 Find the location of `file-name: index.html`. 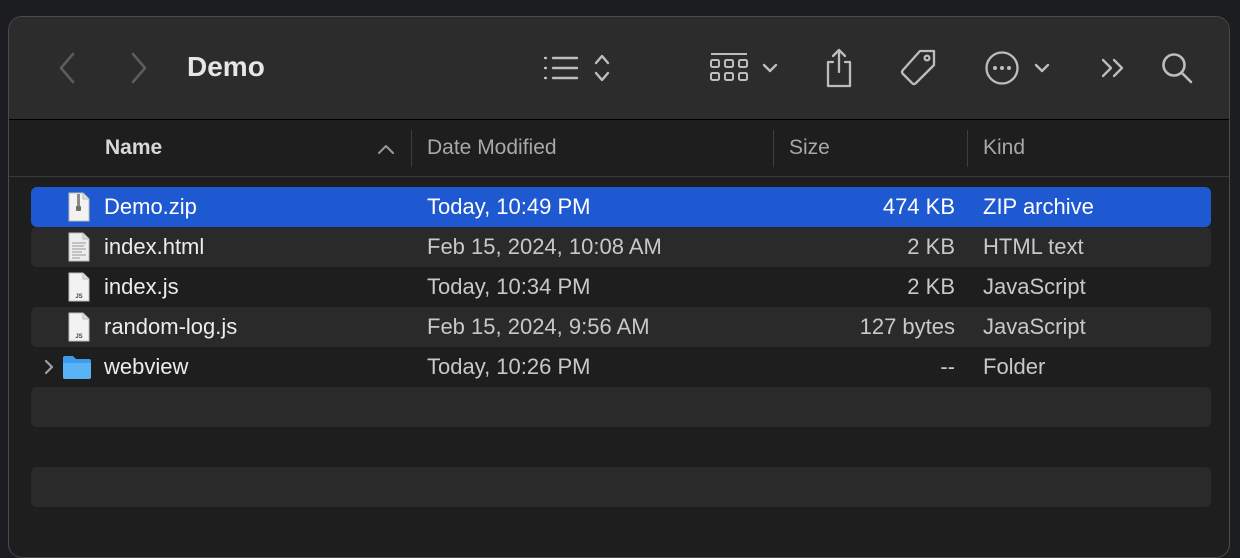

file-name: index.html is located at coordinates (154, 246).